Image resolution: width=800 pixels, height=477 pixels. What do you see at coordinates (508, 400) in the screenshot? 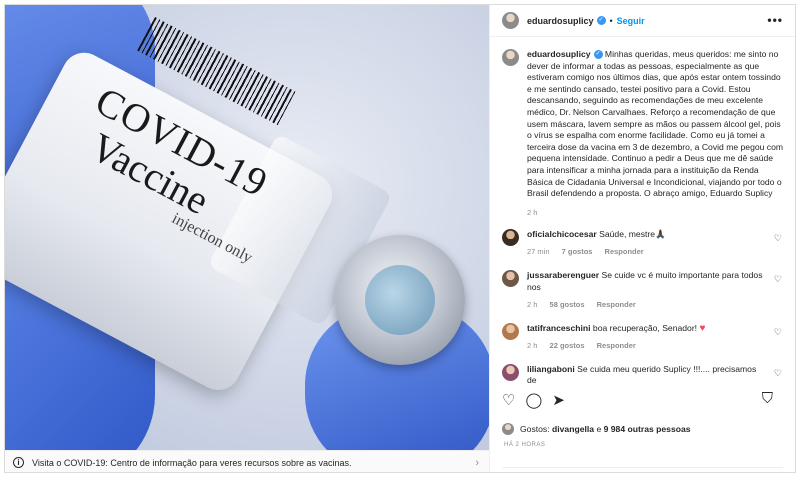
I see `like-heart-icon: ♡` at bounding box center [508, 400].